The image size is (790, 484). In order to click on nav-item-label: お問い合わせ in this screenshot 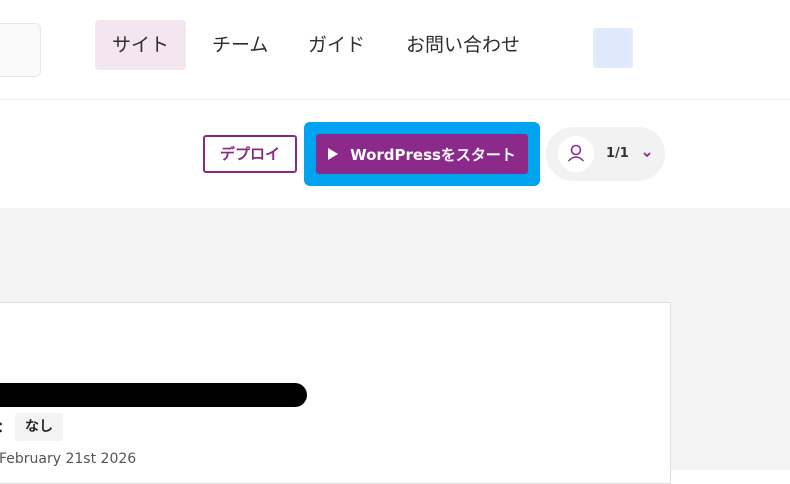, I will do `click(463, 45)`.